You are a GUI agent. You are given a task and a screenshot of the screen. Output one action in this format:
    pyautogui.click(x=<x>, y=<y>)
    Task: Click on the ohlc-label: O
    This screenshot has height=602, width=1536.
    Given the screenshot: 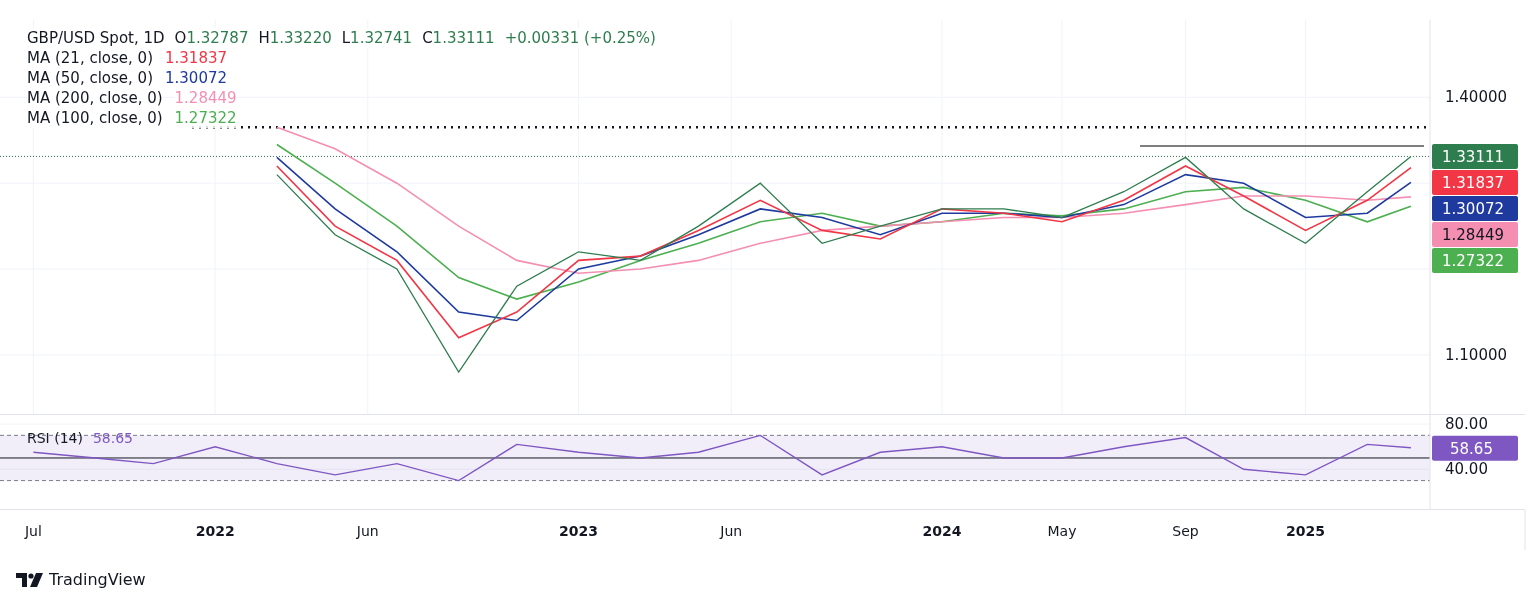 What is the action you would take?
    pyautogui.click(x=180, y=38)
    